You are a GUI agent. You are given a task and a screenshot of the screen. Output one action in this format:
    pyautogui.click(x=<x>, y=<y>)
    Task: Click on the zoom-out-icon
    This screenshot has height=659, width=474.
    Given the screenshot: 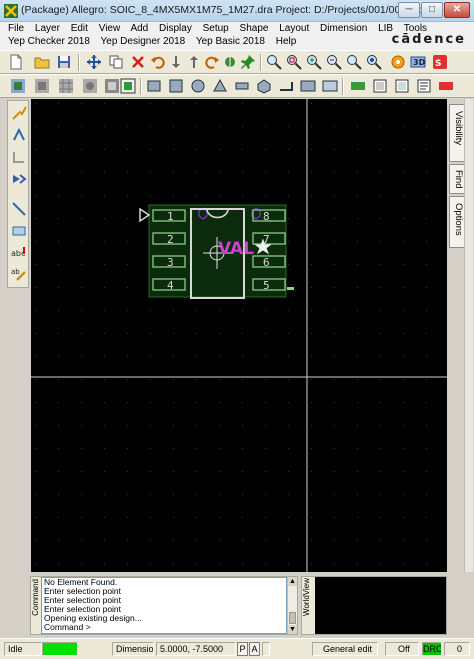 What is the action you would take?
    pyautogui.click(x=334, y=62)
    